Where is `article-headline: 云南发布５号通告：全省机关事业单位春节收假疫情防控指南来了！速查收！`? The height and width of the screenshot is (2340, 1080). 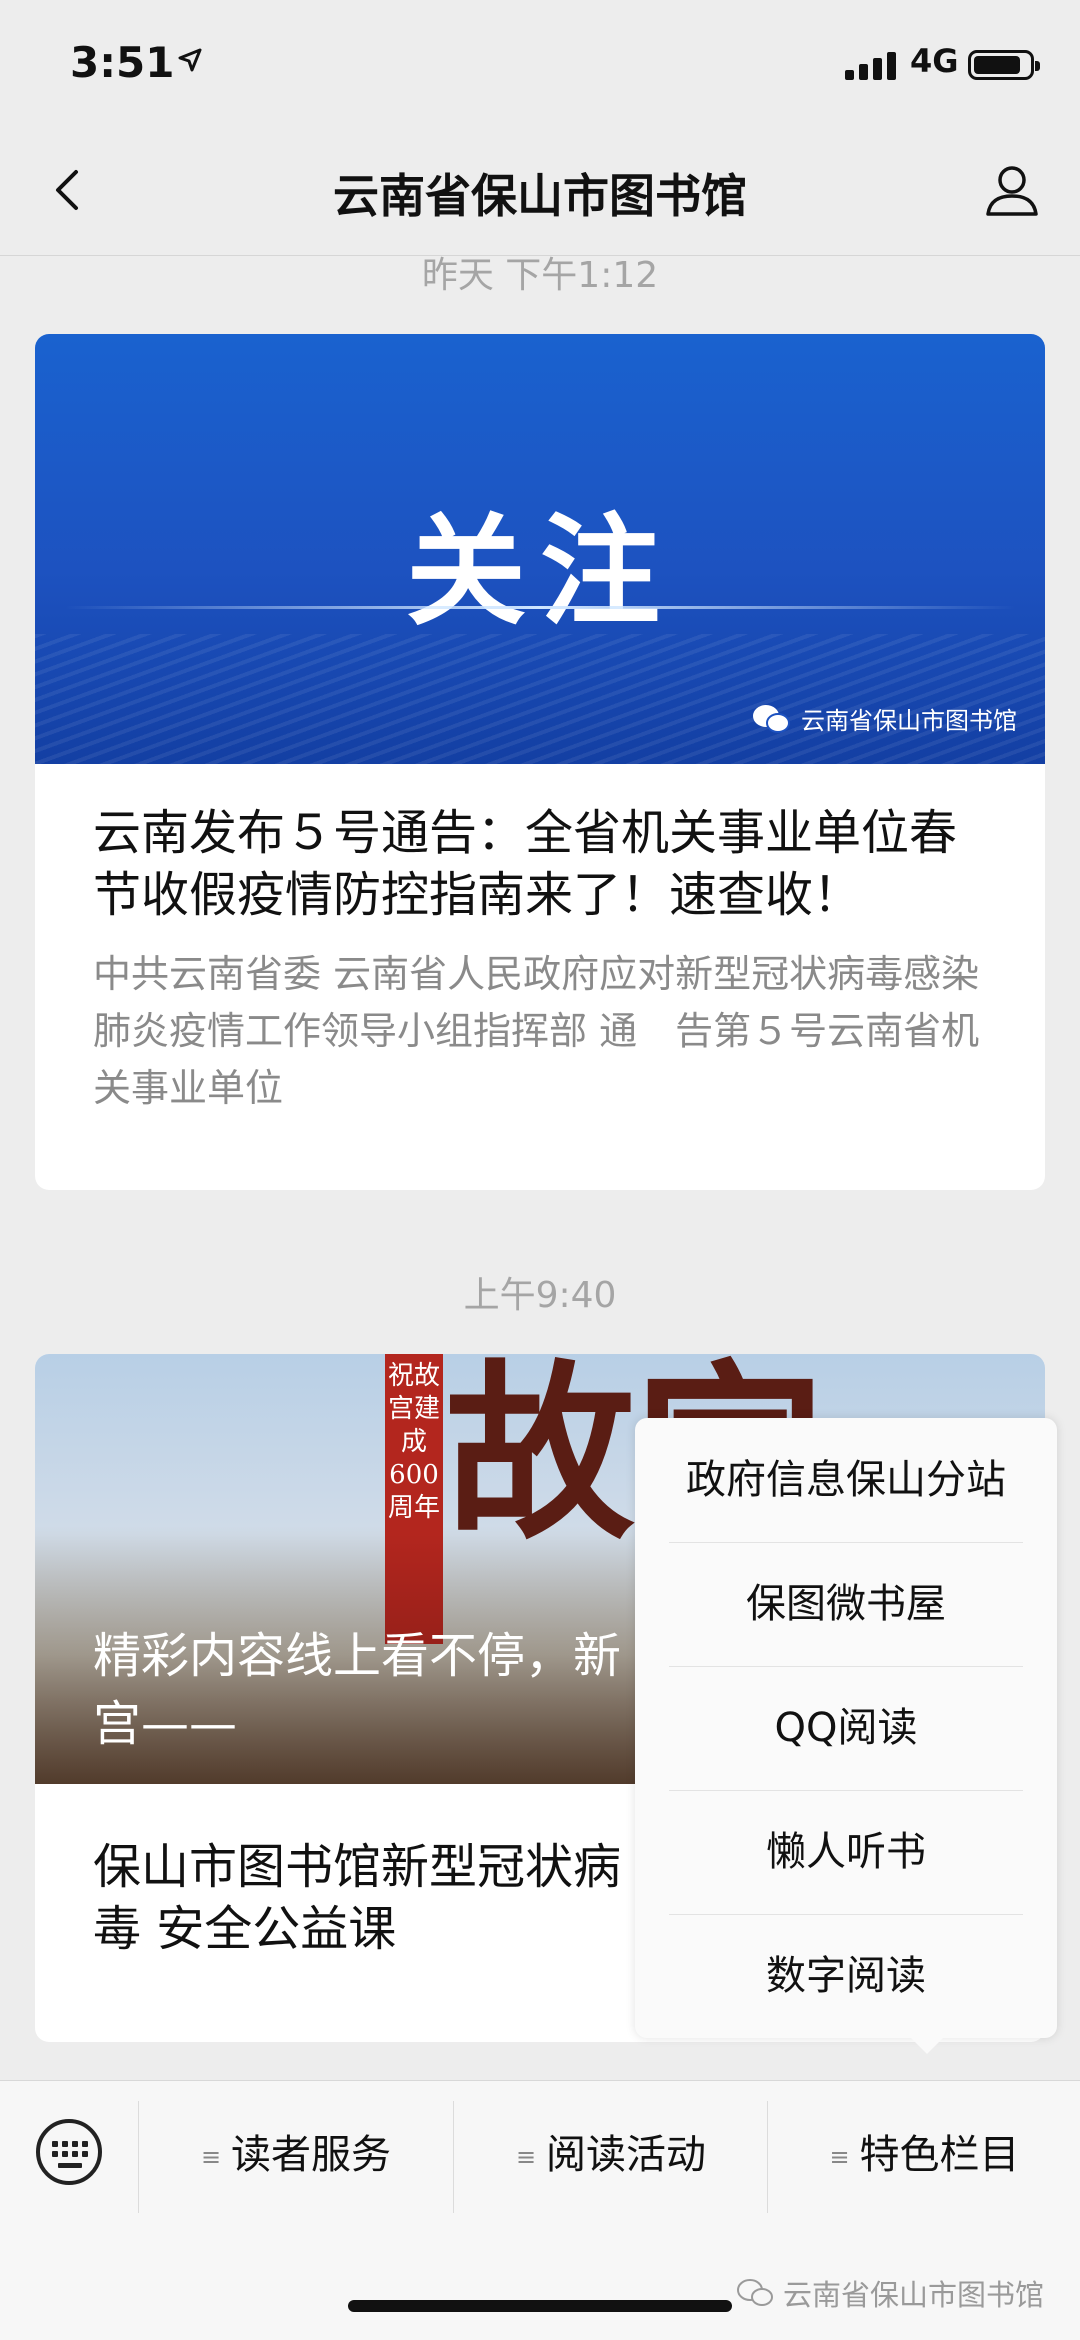 article-headline: 云南发布５号通告：全省机关事业单位春节收假疫情防控指南来了！速查收！ is located at coordinates (525, 864).